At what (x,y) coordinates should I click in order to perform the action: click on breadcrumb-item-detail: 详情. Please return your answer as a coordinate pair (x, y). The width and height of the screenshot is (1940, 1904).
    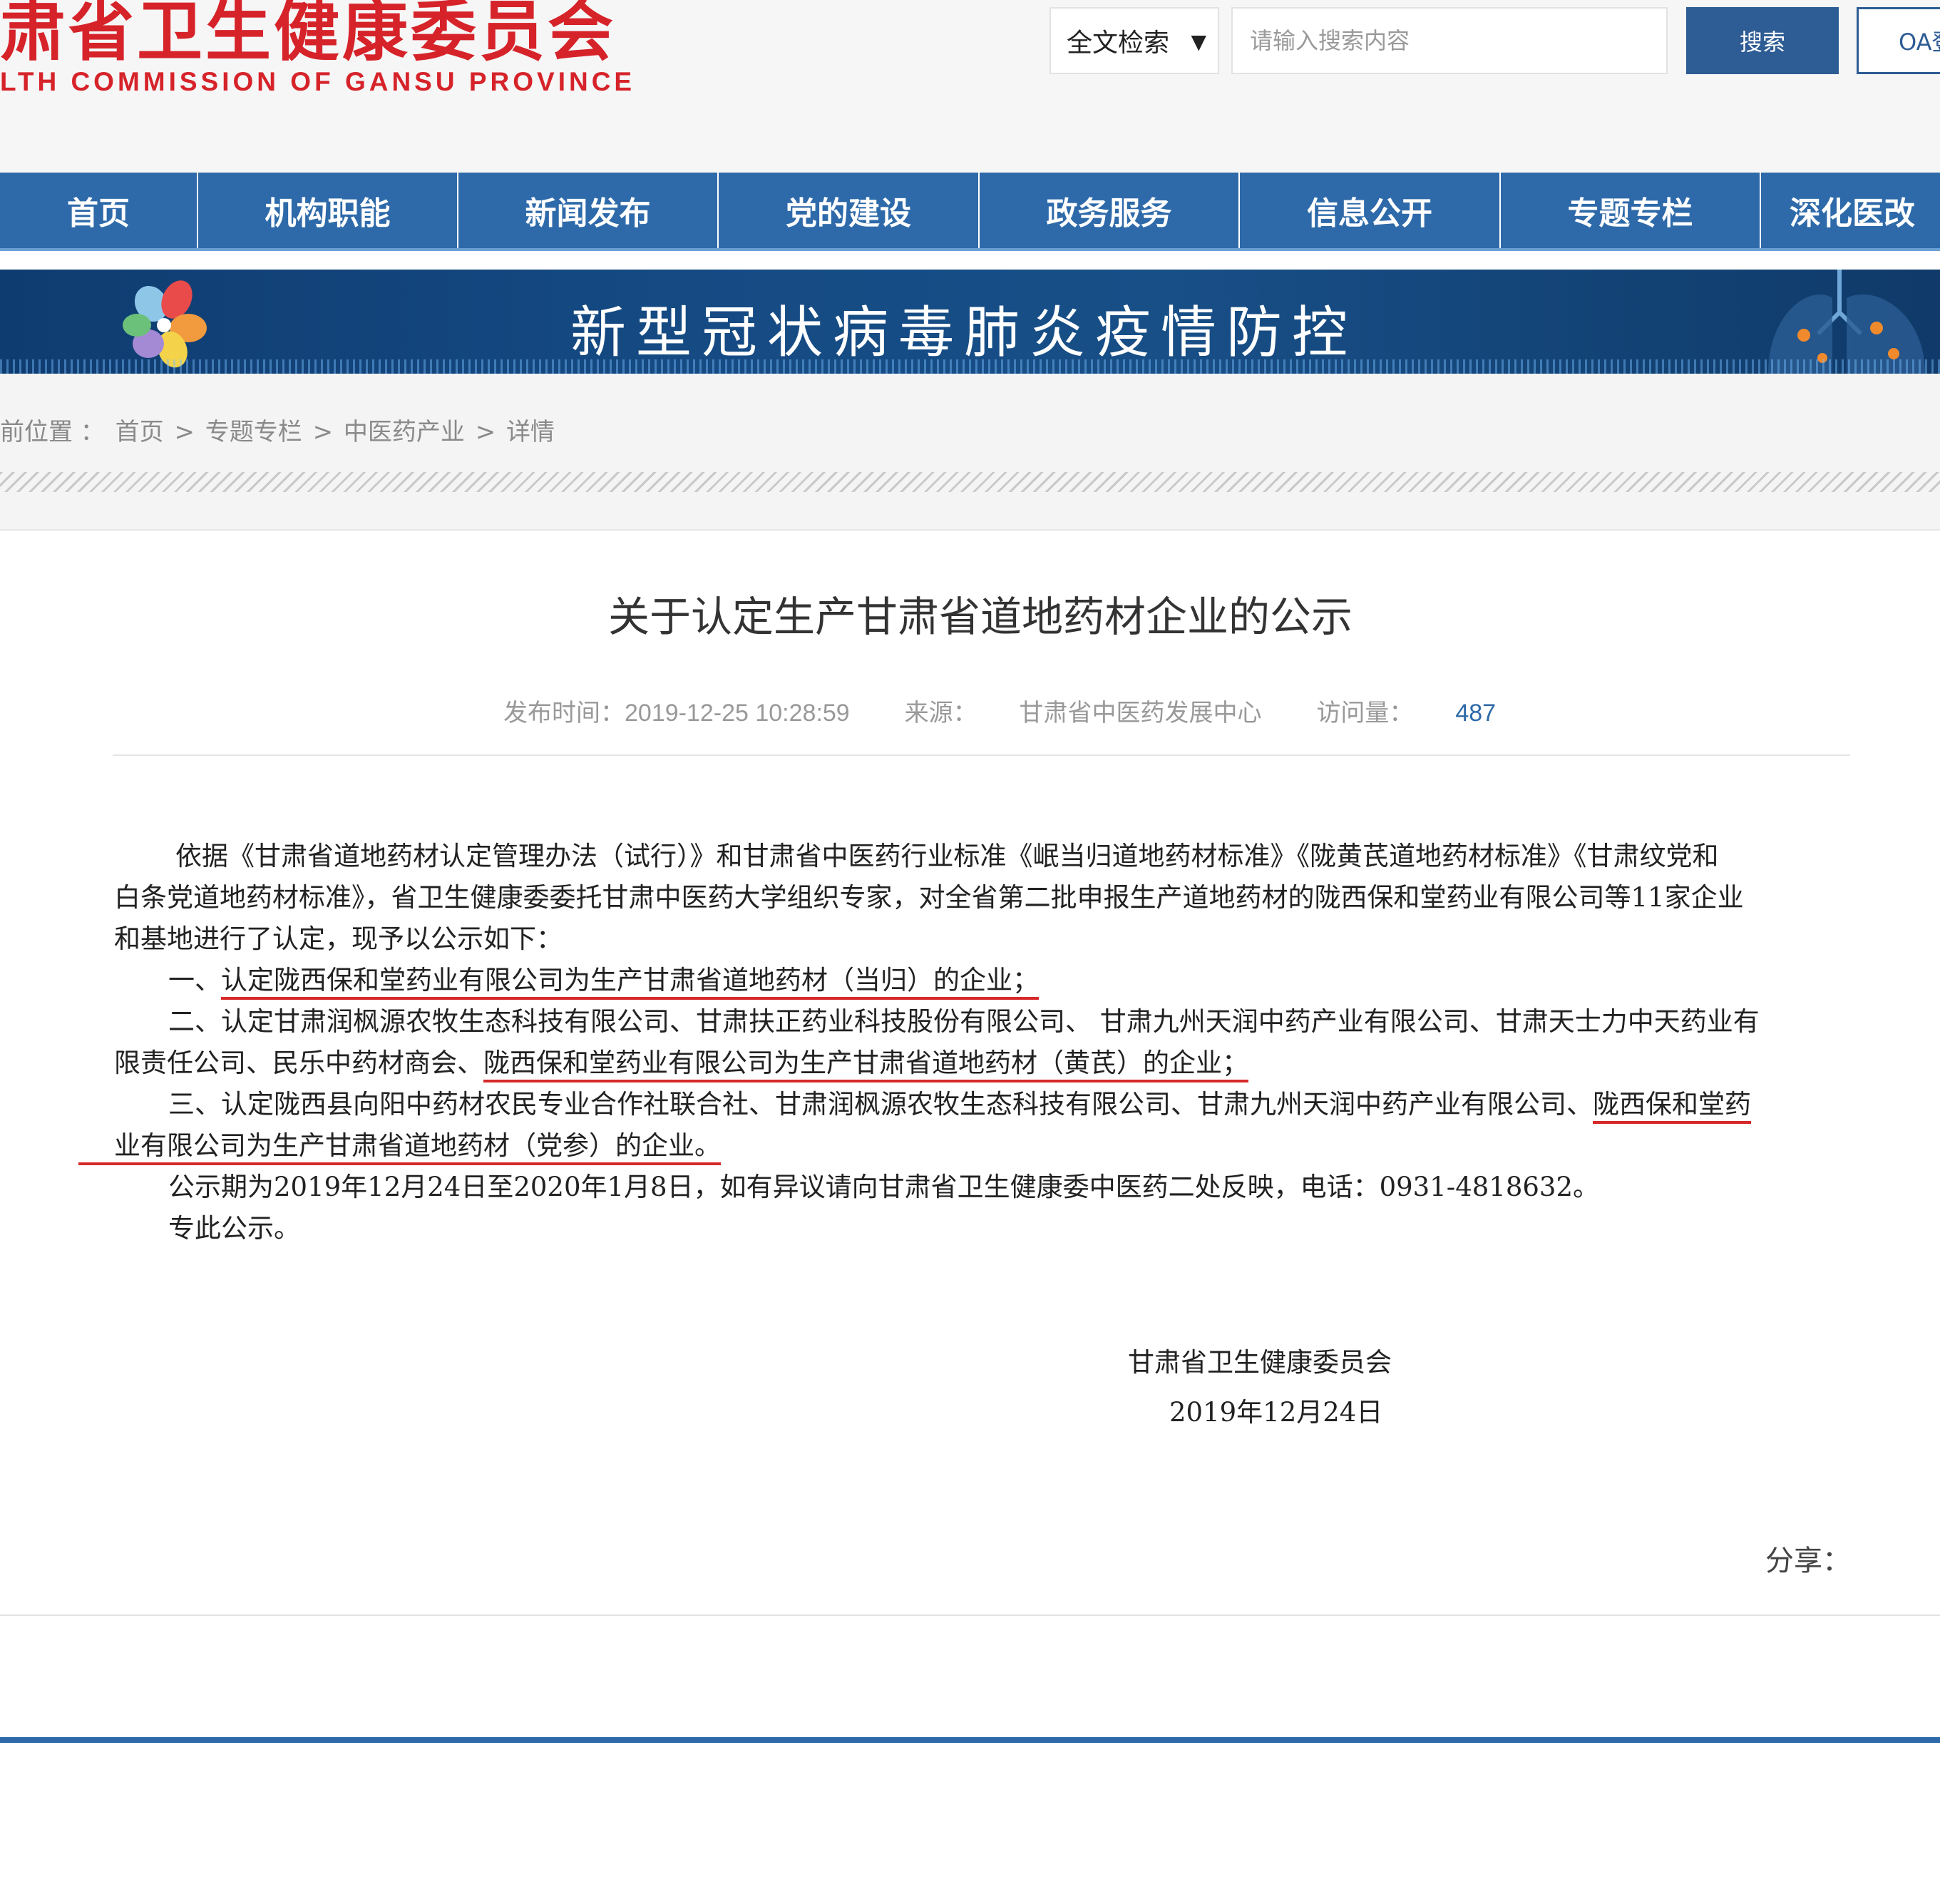
    Looking at the image, I should click on (530, 432).